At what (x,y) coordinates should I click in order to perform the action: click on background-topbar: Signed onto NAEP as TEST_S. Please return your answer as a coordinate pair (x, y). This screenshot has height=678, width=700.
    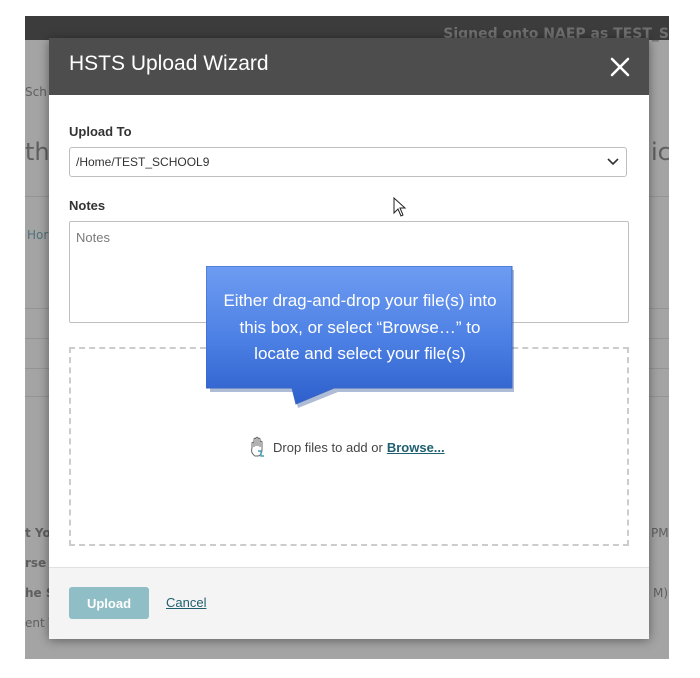
    Looking at the image, I should click on (347, 29).